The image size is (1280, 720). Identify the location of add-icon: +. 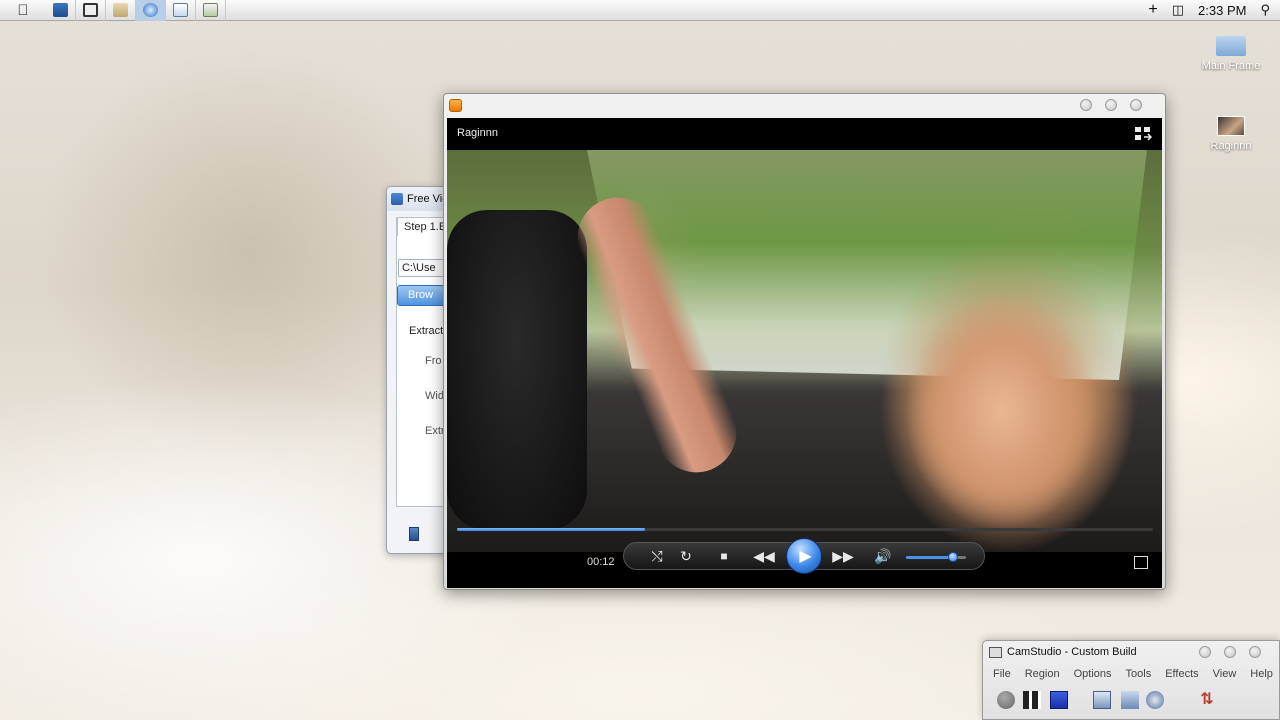
(1152, 10).